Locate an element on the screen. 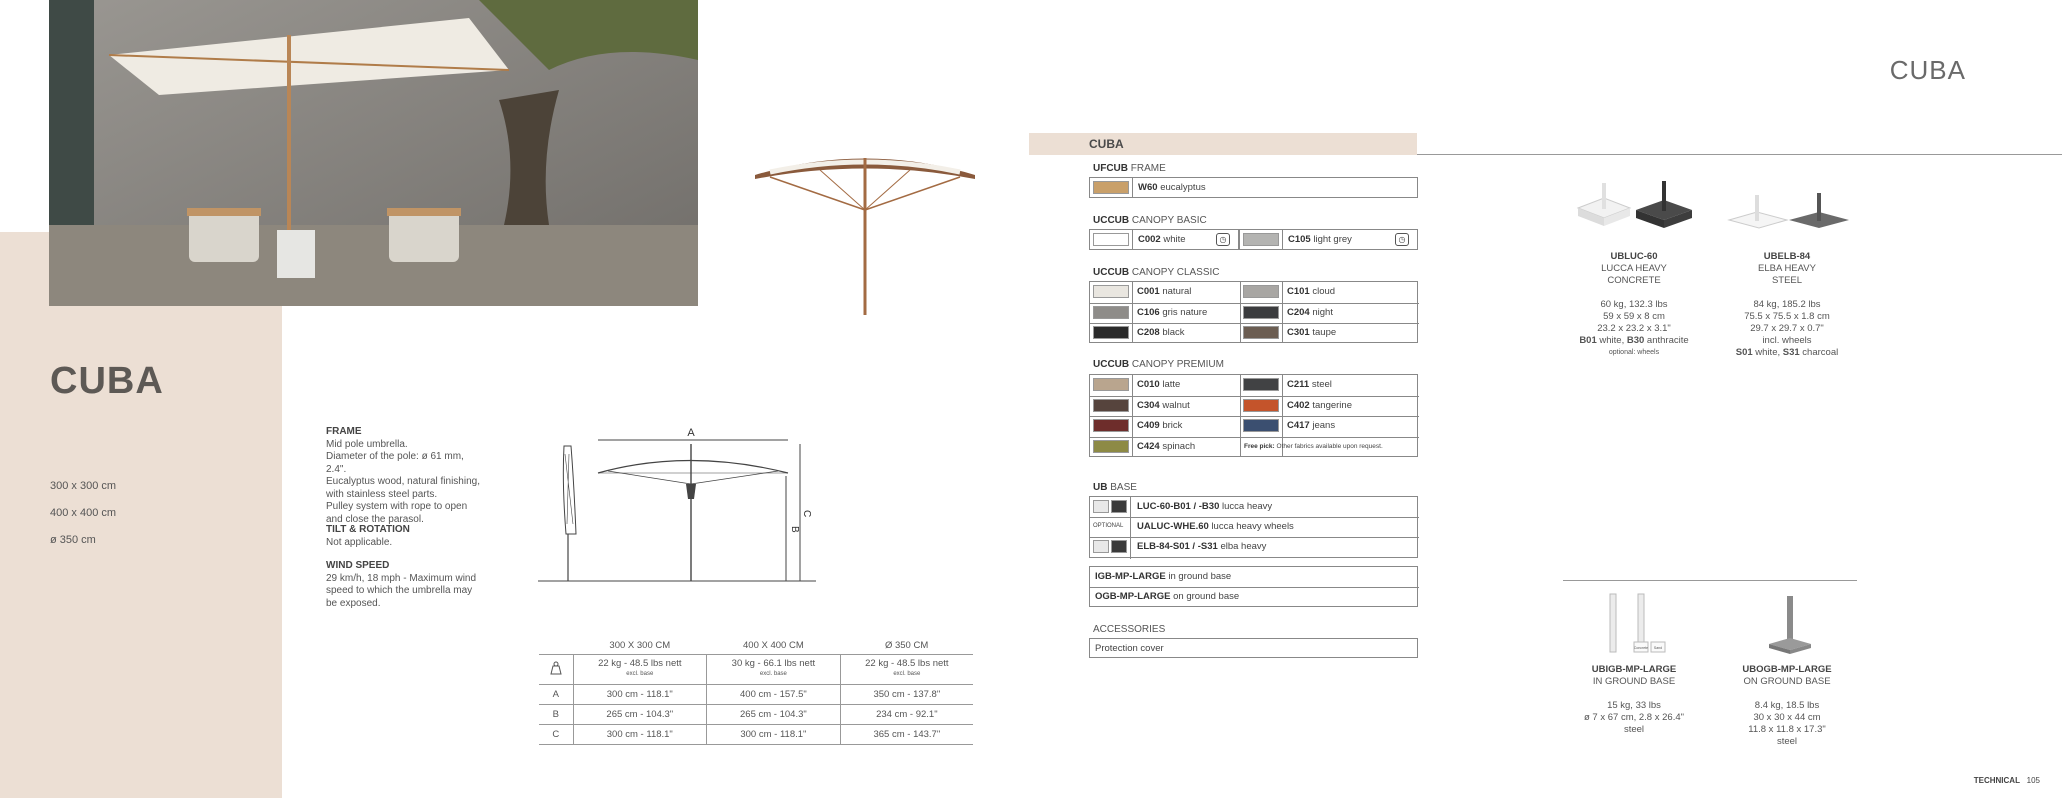 Image resolution: width=2062 pixels, height=798 pixels. option-label: IGB-MP-LARGE in ground base is located at coordinates (1163, 576).